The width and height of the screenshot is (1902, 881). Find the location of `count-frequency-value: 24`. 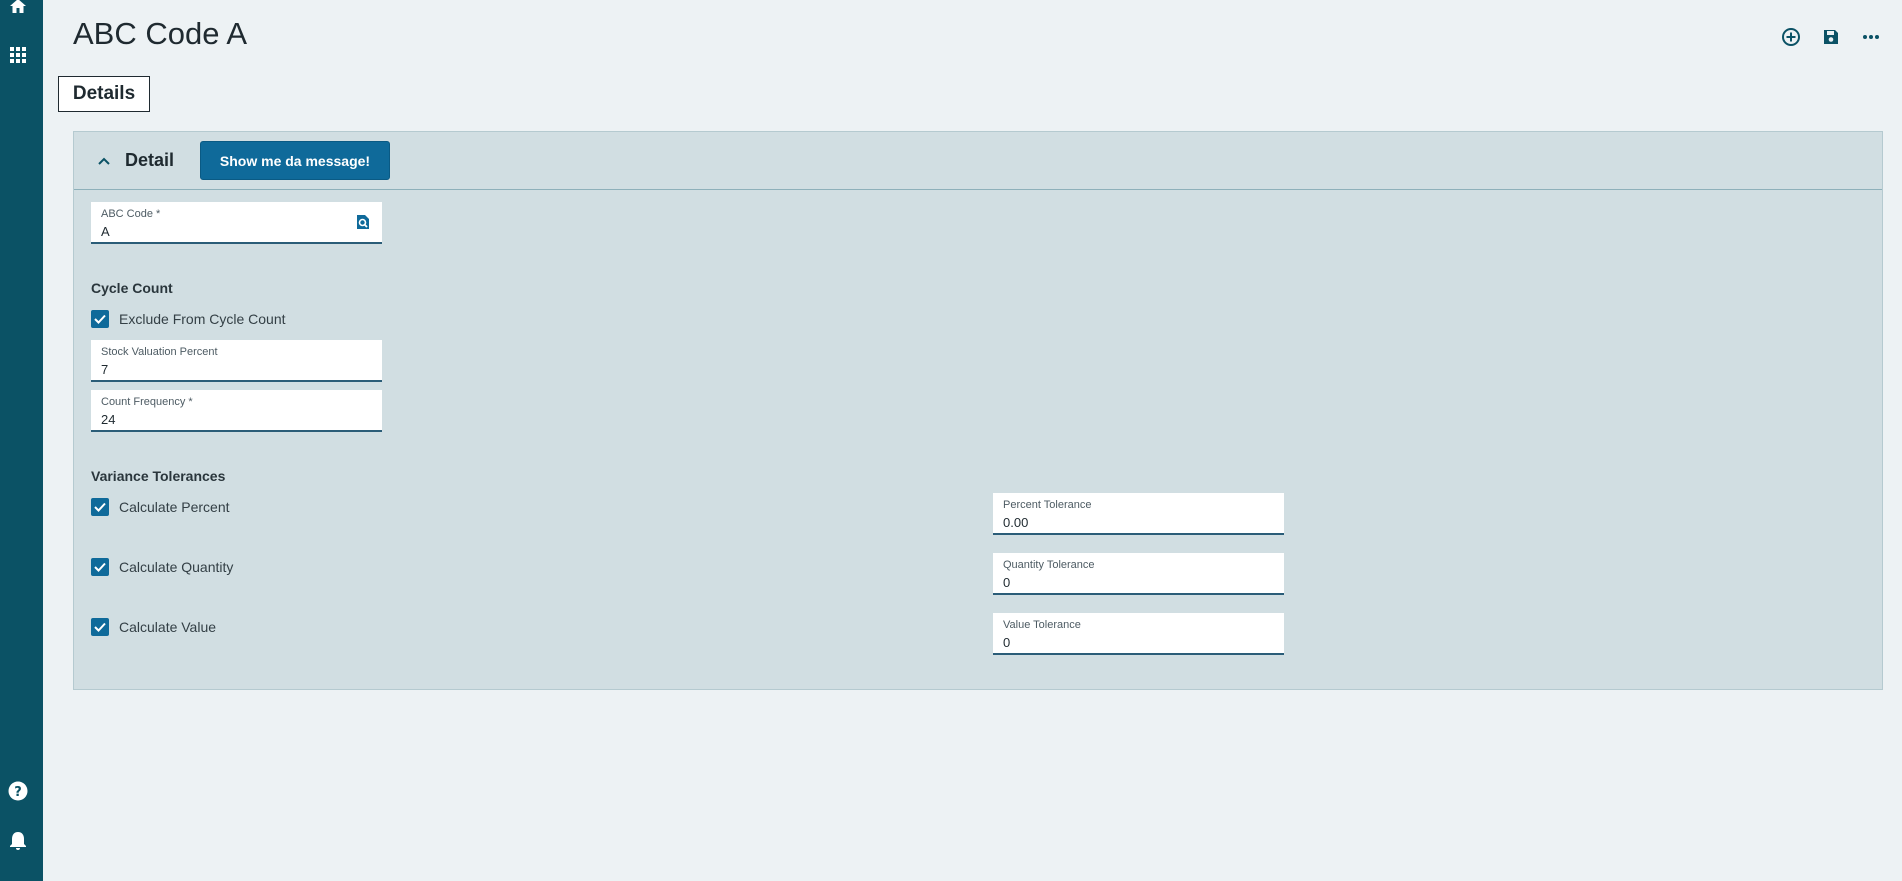

count-frequency-value: 24 is located at coordinates (108, 419).